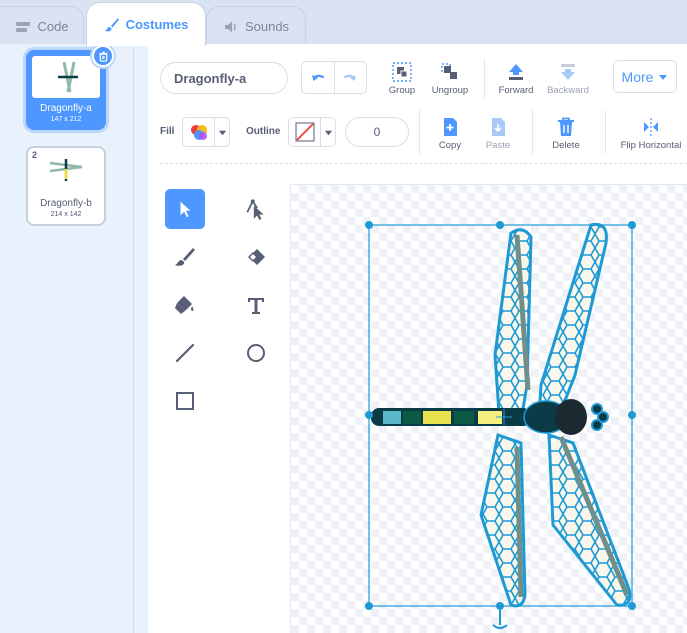 The image size is (687, 633). What do you see at coordinates (402, 72) in the screenshot?
I see `group-icon` at bounding box center [402, 72].